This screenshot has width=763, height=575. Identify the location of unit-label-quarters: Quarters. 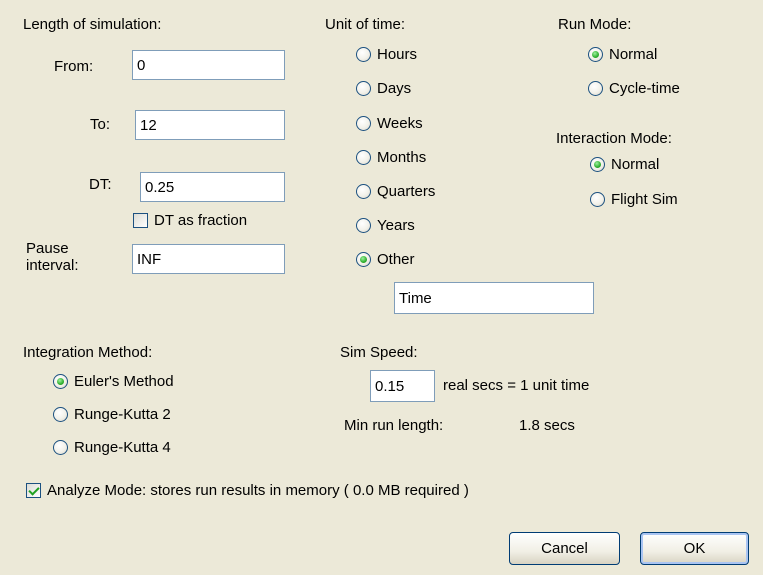
(406, 191).